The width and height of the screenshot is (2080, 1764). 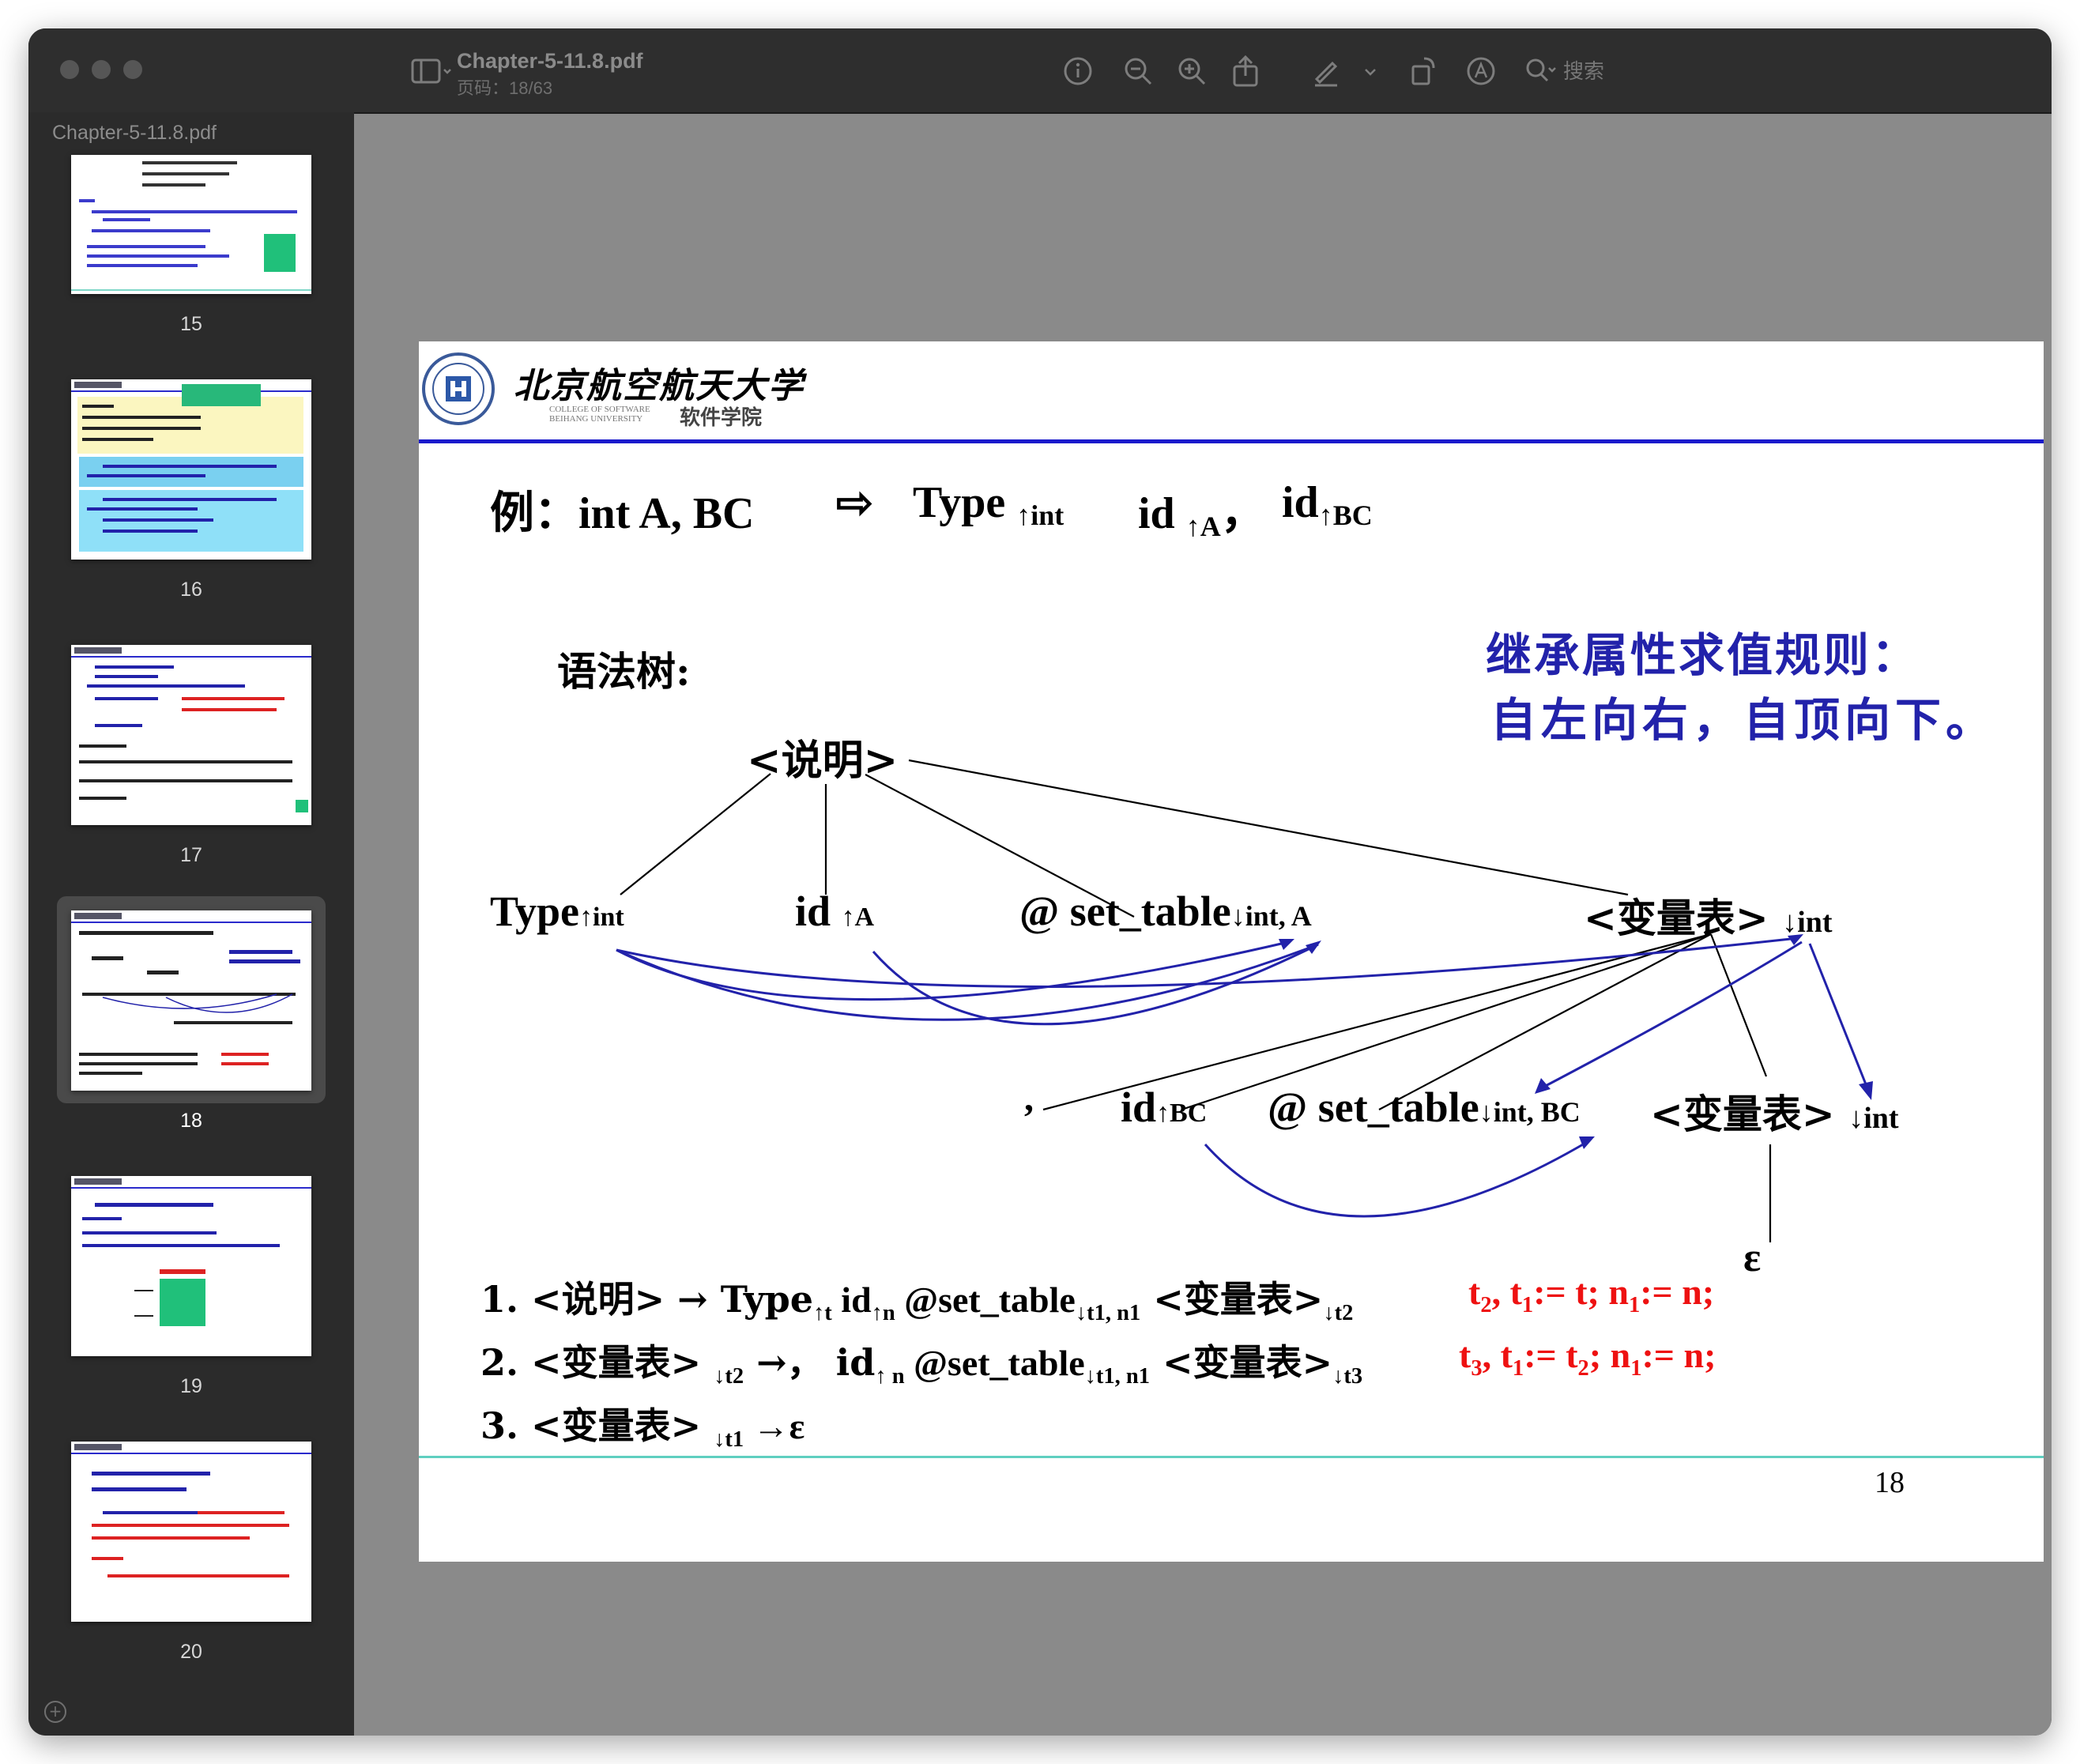 What do you see at coordinates (431, 71) in the screenshot?
I see `sidebar-toggle-icon` at bounding box center [431, 71].